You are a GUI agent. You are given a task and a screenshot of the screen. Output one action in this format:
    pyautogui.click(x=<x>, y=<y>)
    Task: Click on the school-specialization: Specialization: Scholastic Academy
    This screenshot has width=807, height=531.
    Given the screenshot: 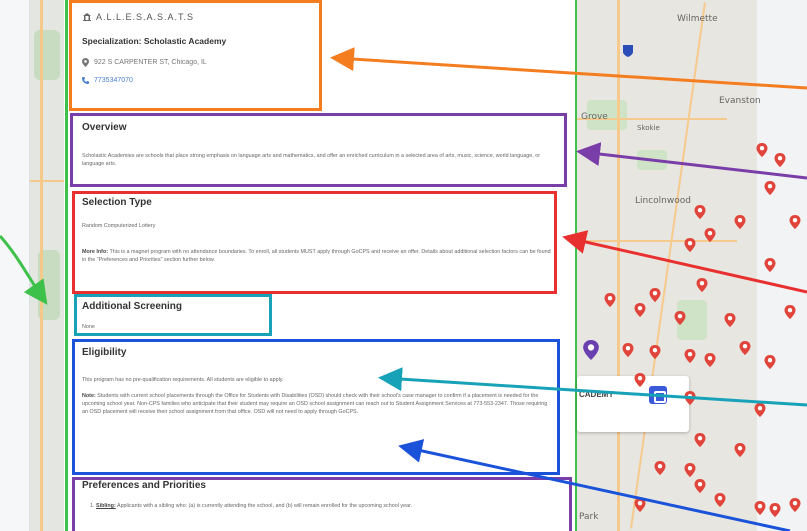 What is the action you would take?
    pyautogui.click(x=154, y=41)
    